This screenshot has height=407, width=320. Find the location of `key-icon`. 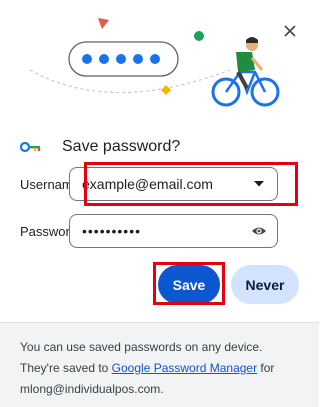

key-icon is located at coordinates (30, 147).